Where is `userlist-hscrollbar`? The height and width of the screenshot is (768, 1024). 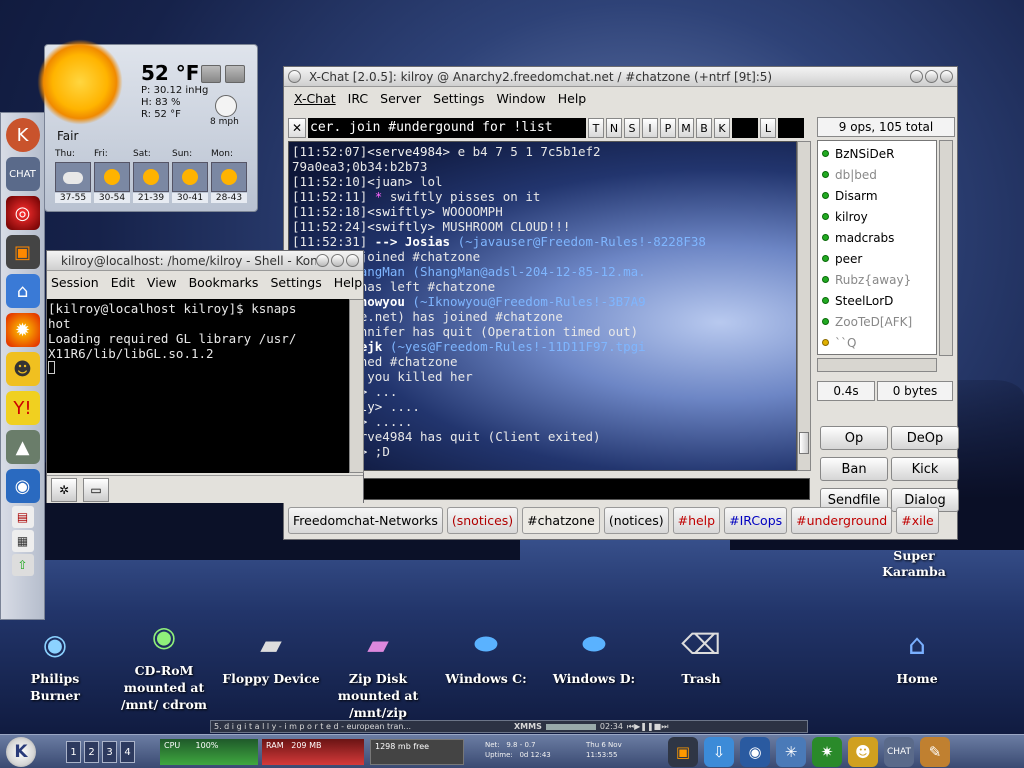 userlist-hscrollbar is located at coordinates (877, 365).